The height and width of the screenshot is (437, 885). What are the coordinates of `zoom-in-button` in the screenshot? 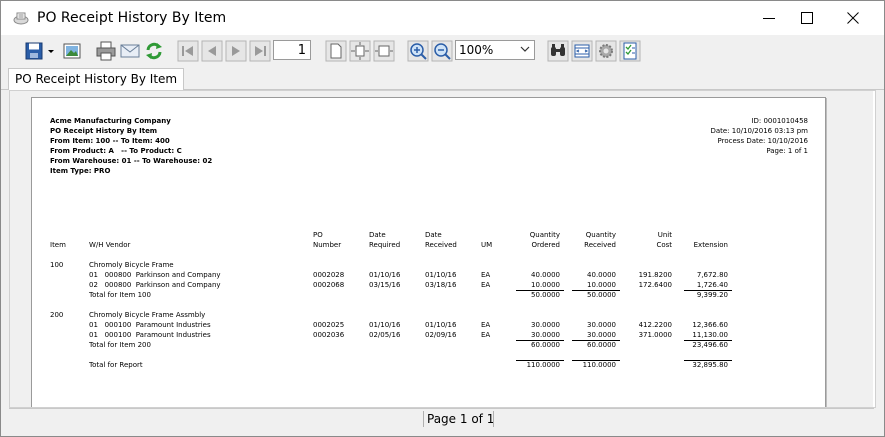 It's located at (418, 51).